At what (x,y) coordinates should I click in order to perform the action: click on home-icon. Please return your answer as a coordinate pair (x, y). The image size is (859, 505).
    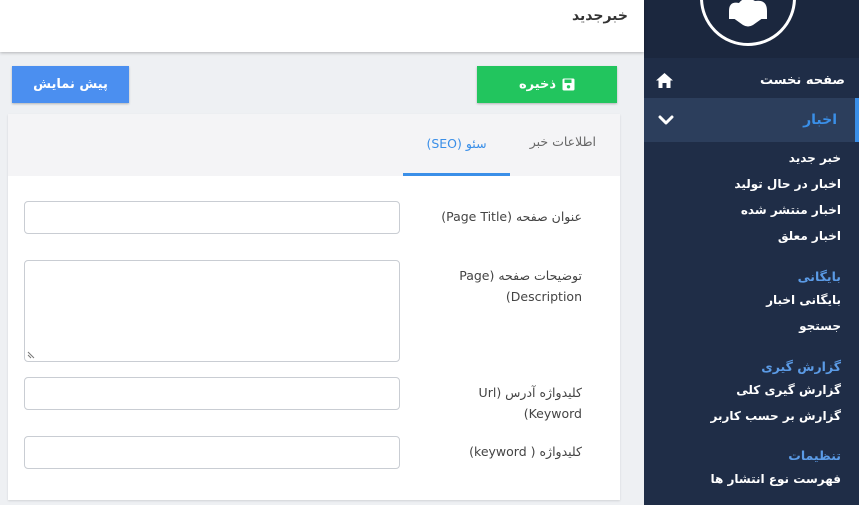
    Looking at the image, I should click on (664, 80).